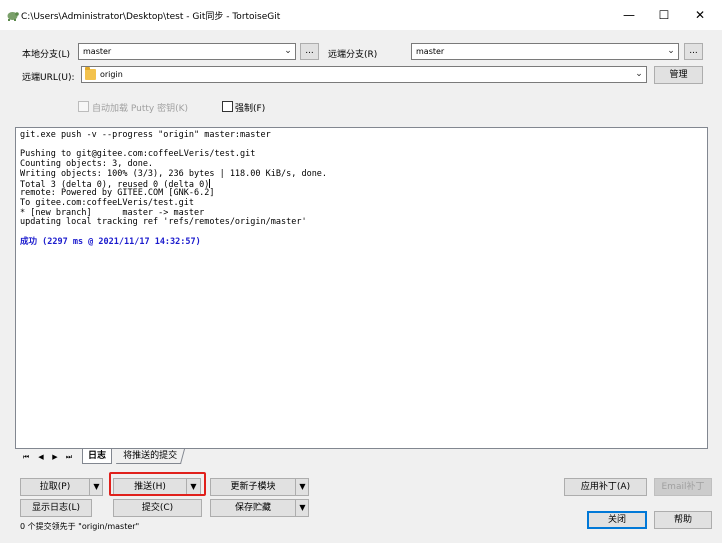 This screenshot has width=722, height=543. Describe the element at coordinates (253, 487) in the screenshot. I see `update-submodules-label: 更新子模块` at that location.